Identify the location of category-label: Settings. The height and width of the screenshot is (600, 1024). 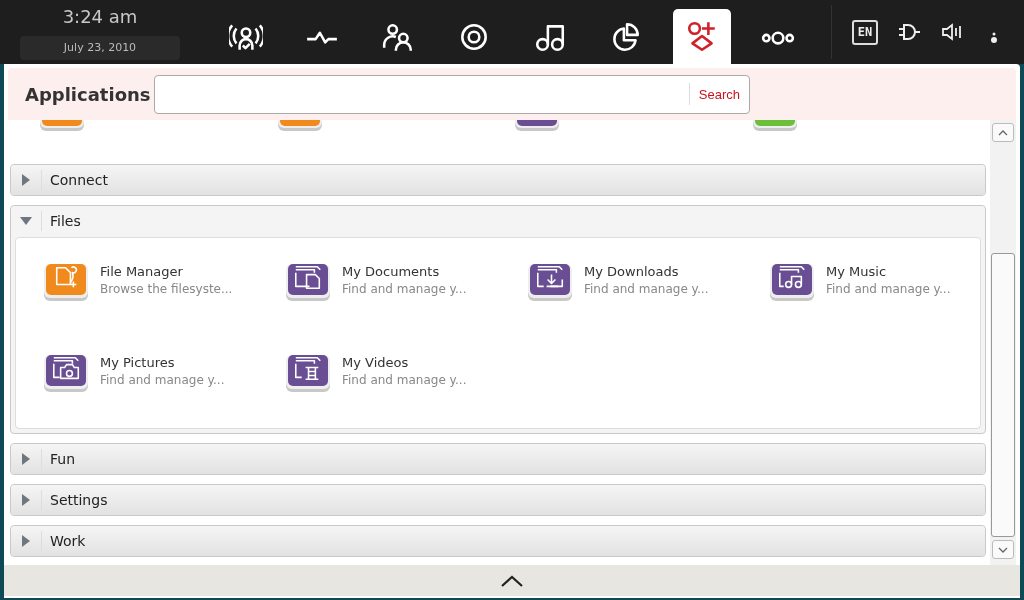
(79, 500).